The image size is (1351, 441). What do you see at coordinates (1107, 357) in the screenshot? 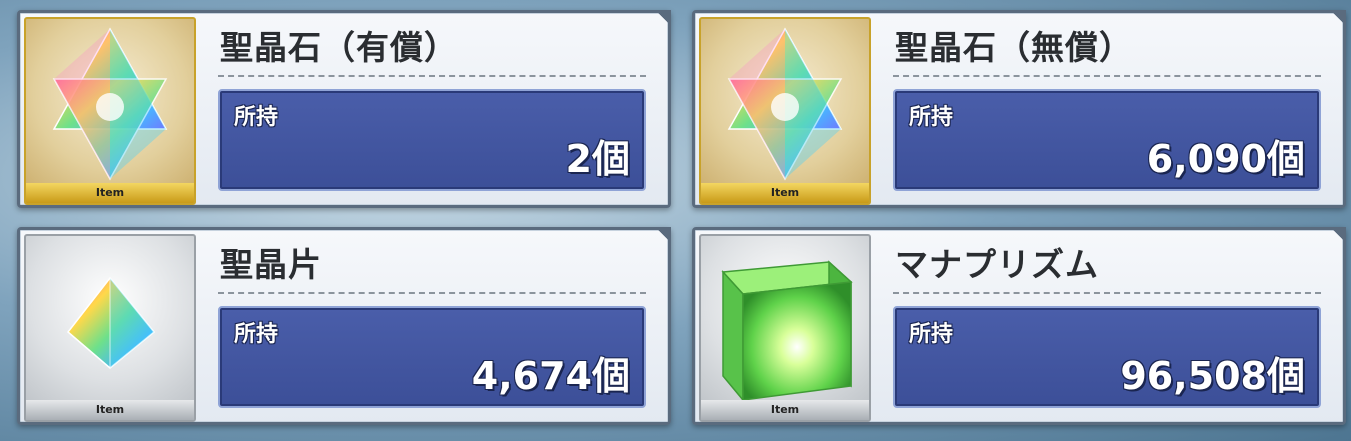
I see `owned-panel: 所持 96,508個` at bounding box center [1107, 357].